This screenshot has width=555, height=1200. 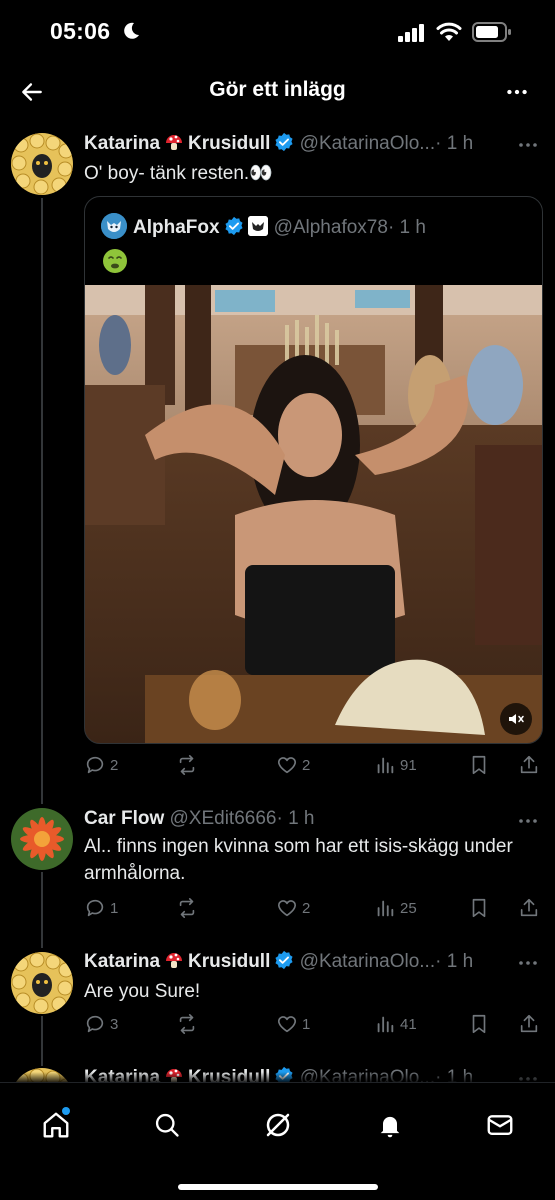 What do you see at coordinates (124, 818) in the screenshot?
I see `author-name: Car Flow` at bounding box center [124, 818].